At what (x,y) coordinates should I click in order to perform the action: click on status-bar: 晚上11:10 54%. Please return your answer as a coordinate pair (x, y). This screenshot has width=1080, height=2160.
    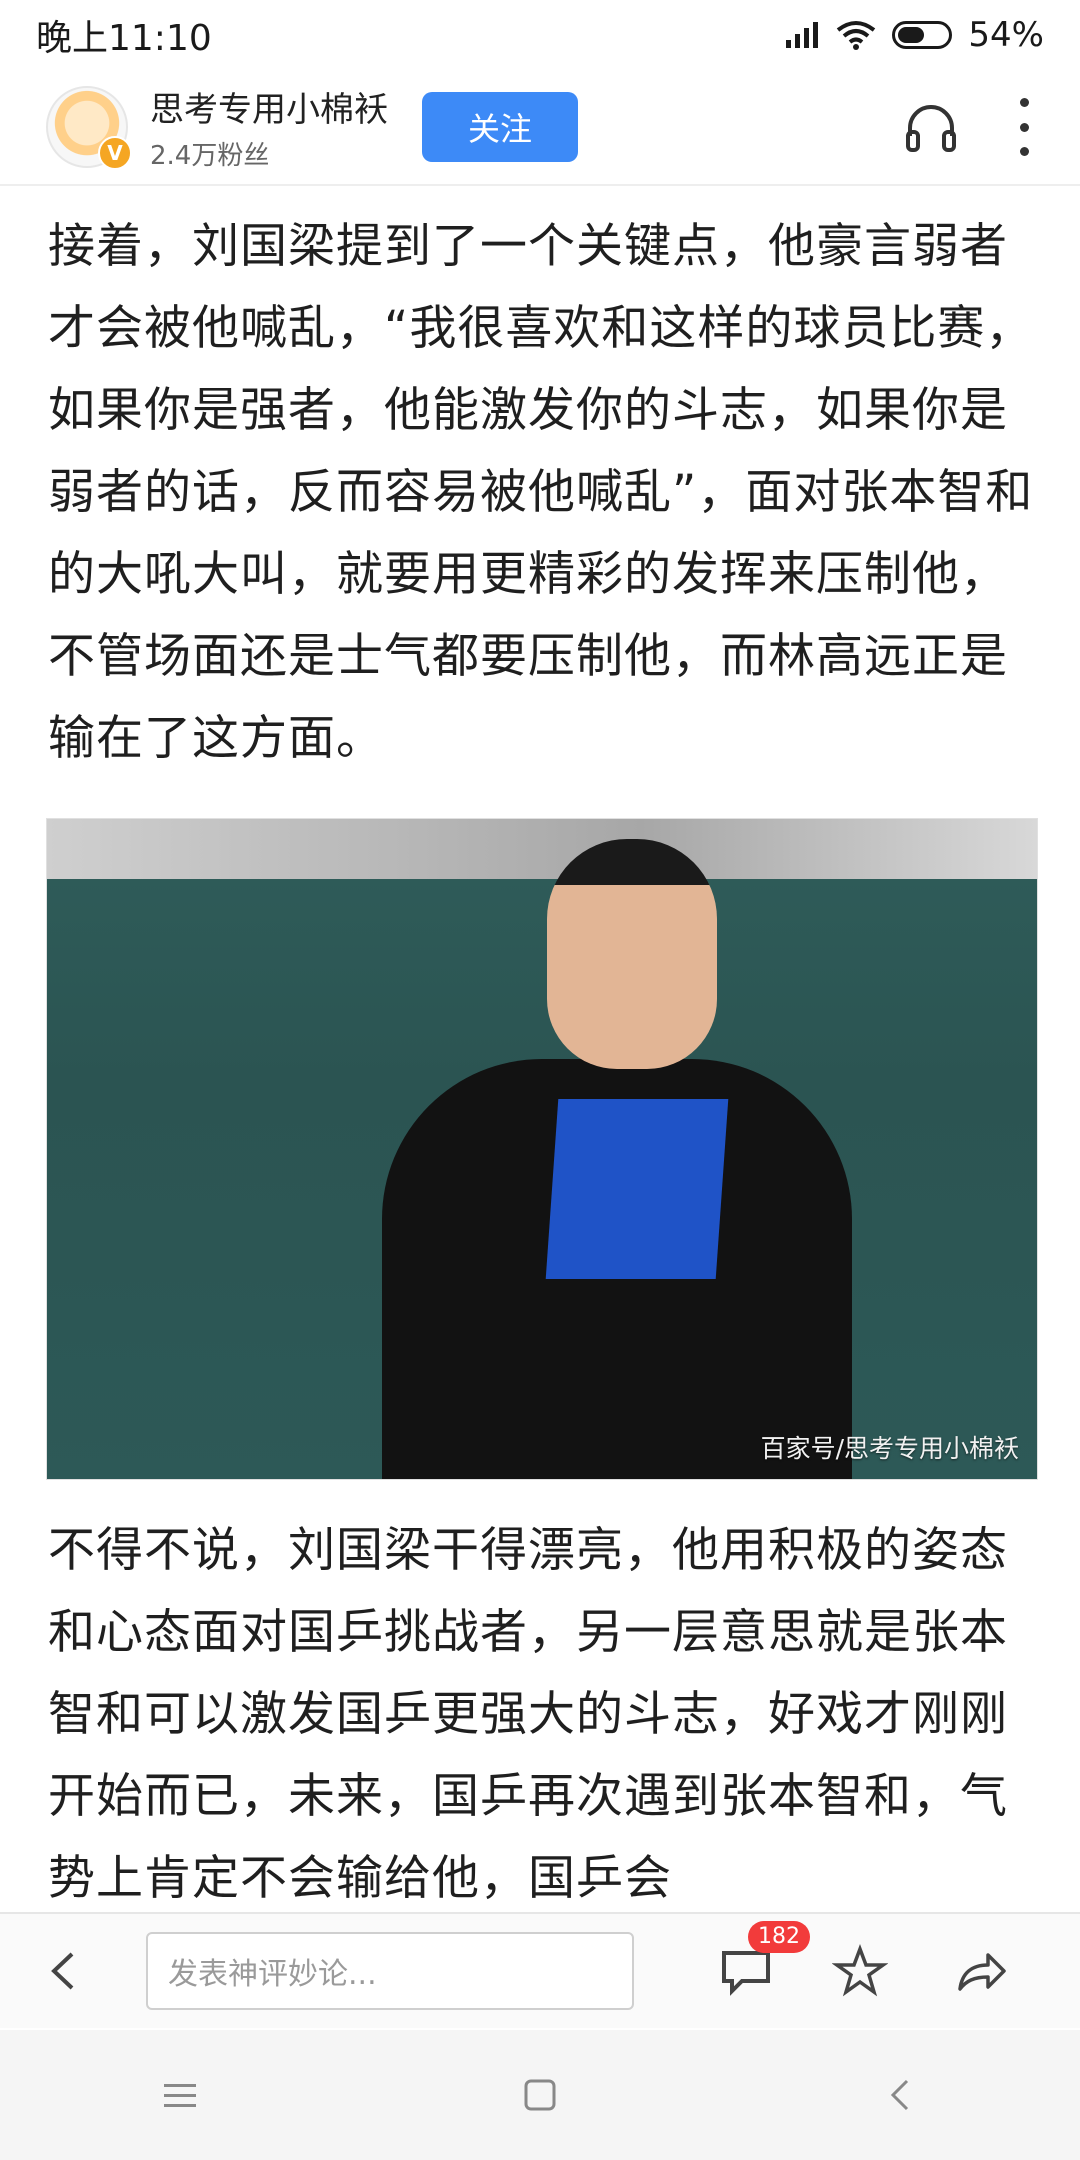
    Looking at the image, I should click on (540, 35).